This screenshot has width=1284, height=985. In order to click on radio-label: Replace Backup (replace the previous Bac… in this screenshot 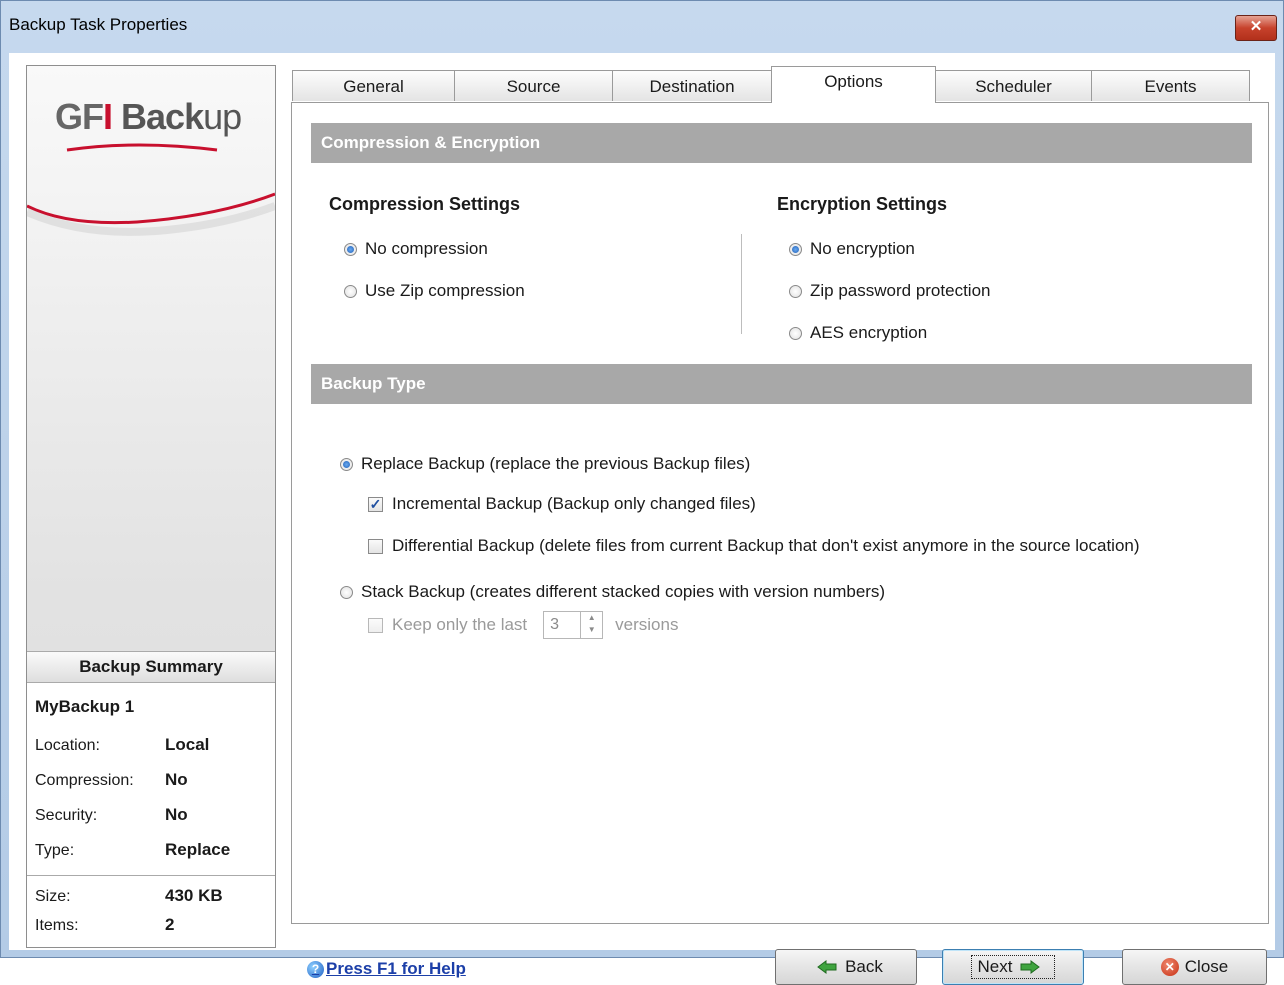, I will do `click(556, 463)`.